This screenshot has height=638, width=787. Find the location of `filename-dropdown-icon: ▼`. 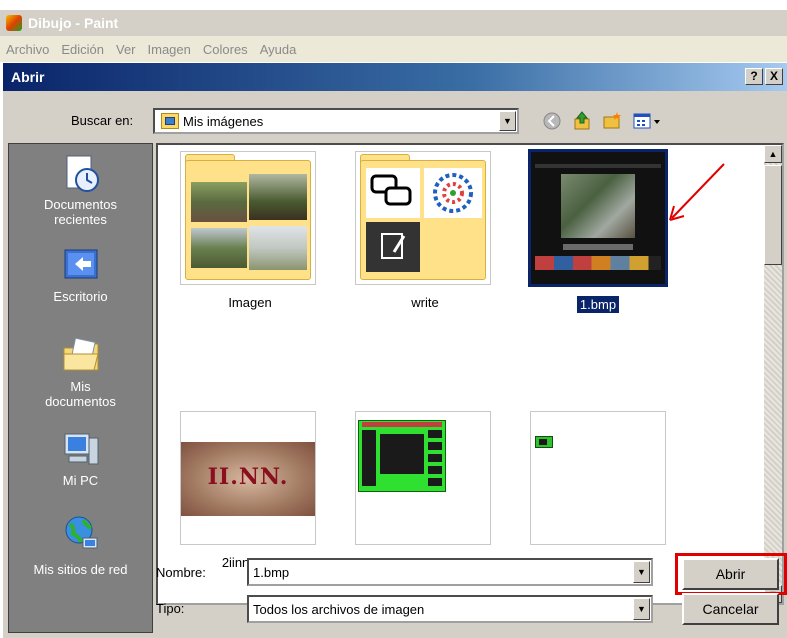

filename-dropdown-icon: ▼ is located at coordinates (641, 572).